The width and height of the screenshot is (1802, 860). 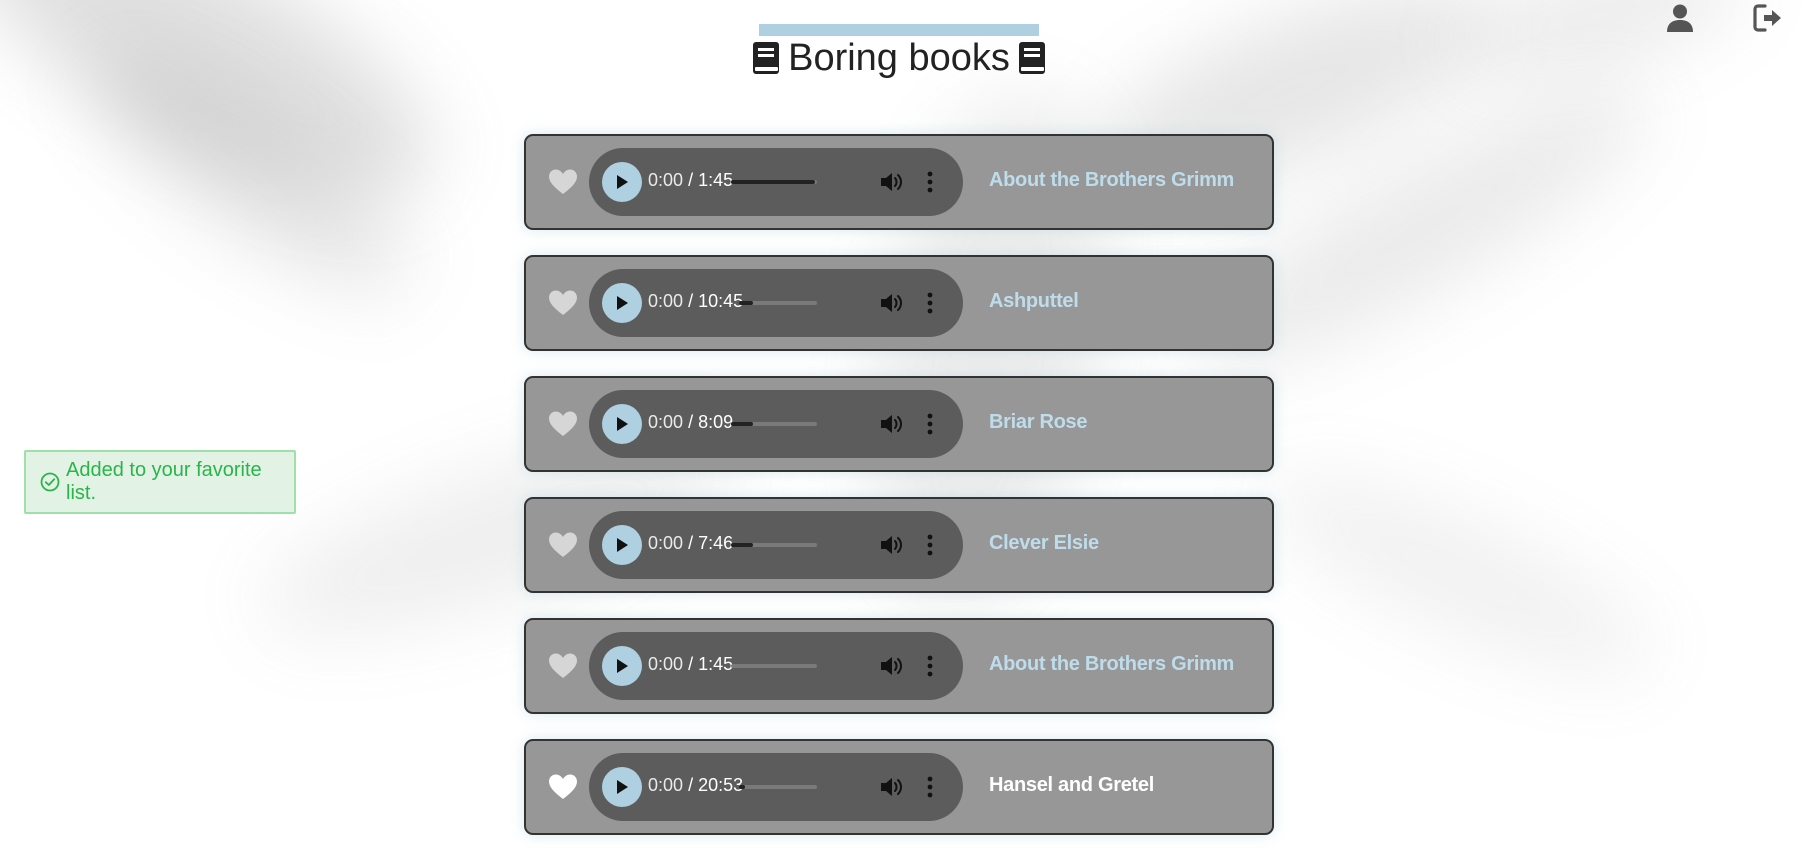 I want to click on duration: / 8:09, so click(x=711, y=422).